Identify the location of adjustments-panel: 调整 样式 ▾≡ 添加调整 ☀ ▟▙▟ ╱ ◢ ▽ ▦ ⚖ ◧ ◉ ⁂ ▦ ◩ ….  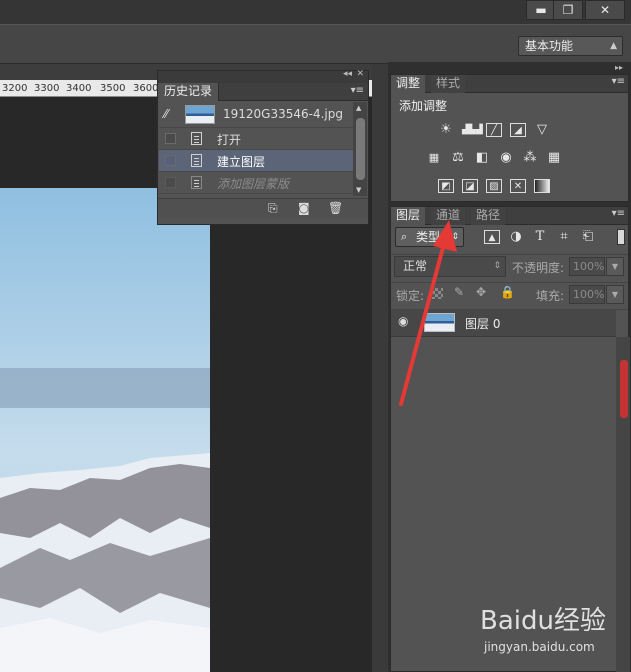
(509, 138).